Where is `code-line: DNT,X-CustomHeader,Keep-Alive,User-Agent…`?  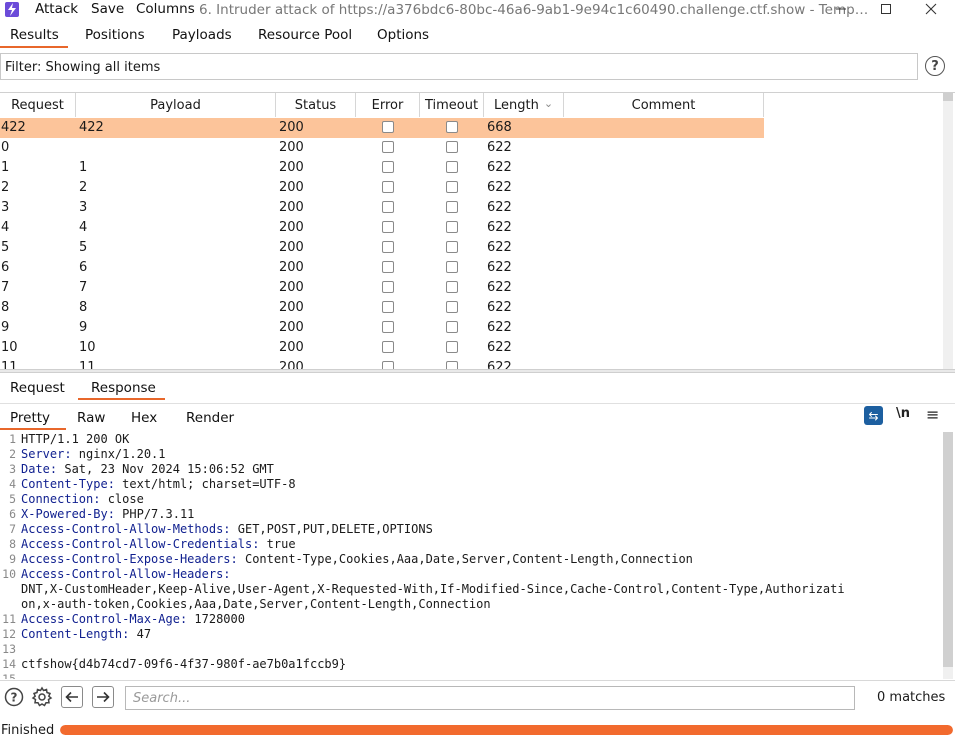
code-line: DNT,X-CustomHeader,Keep-Alive,User-Agent… is located at coordinates (433, 589).